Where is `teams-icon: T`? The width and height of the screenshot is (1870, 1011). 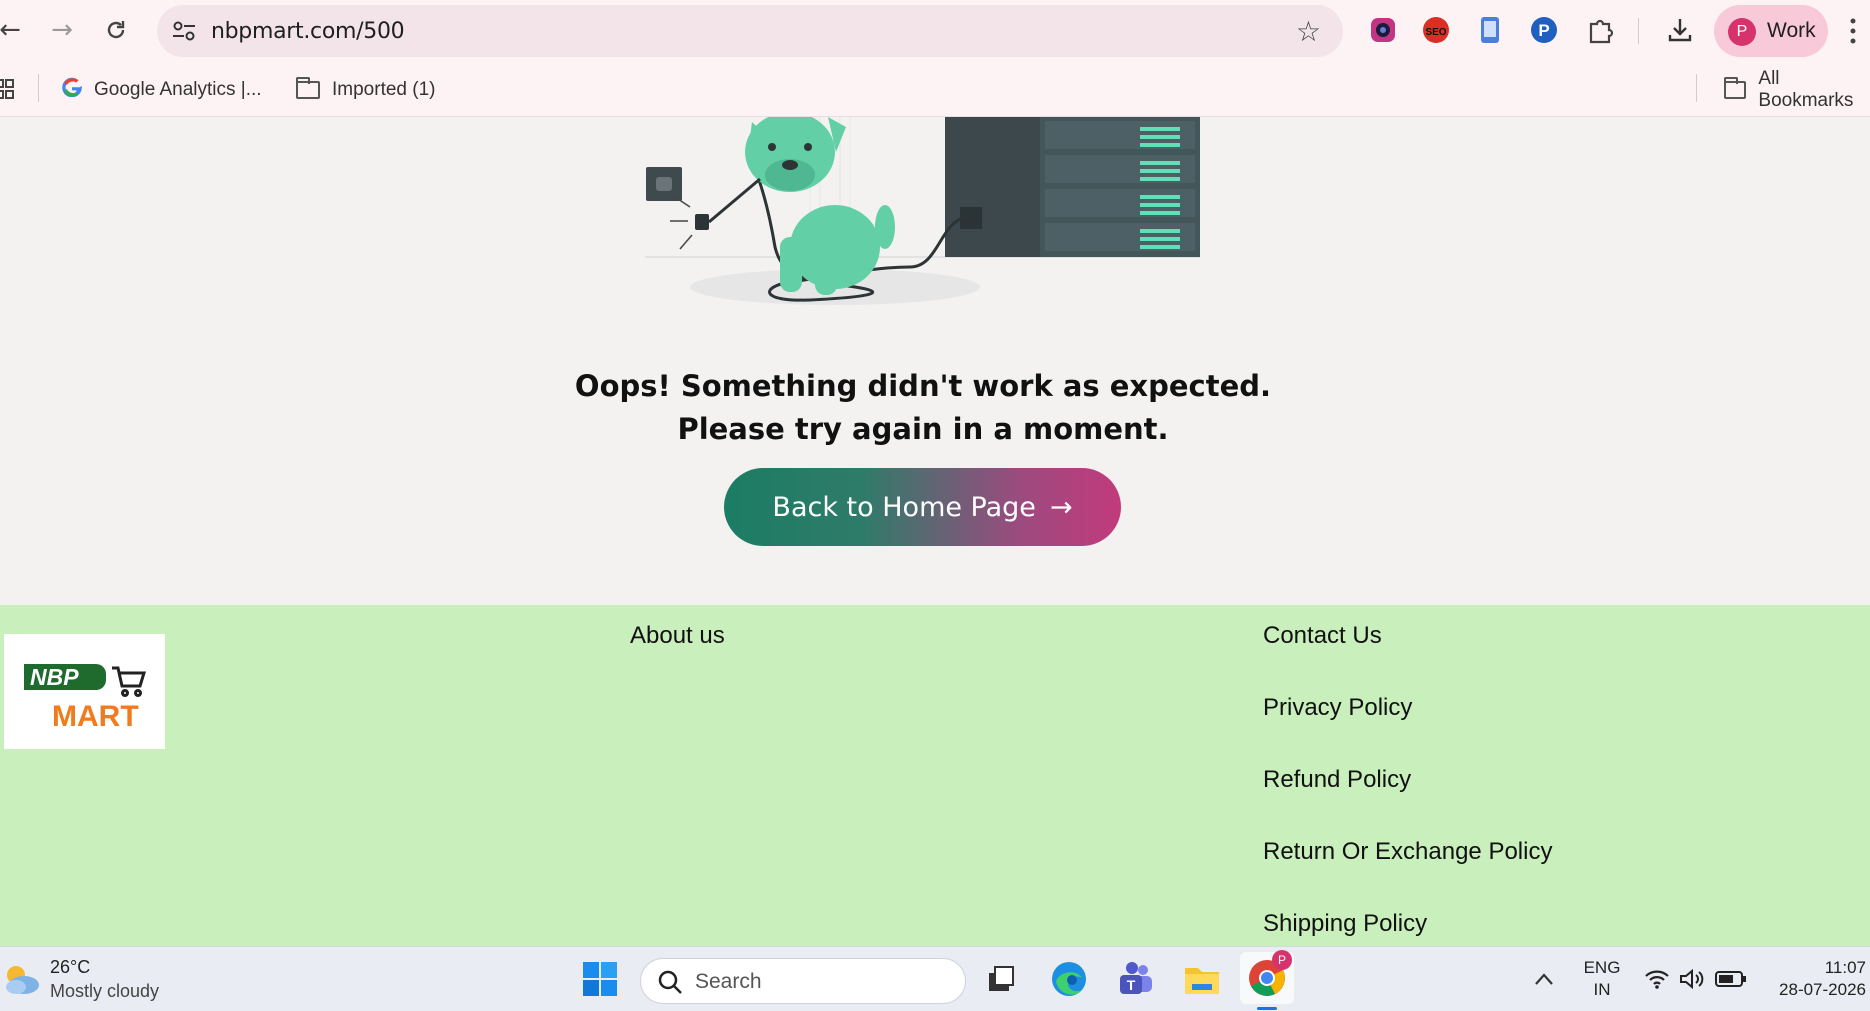
teams-icon: T is located at coordinates (1135, 979).